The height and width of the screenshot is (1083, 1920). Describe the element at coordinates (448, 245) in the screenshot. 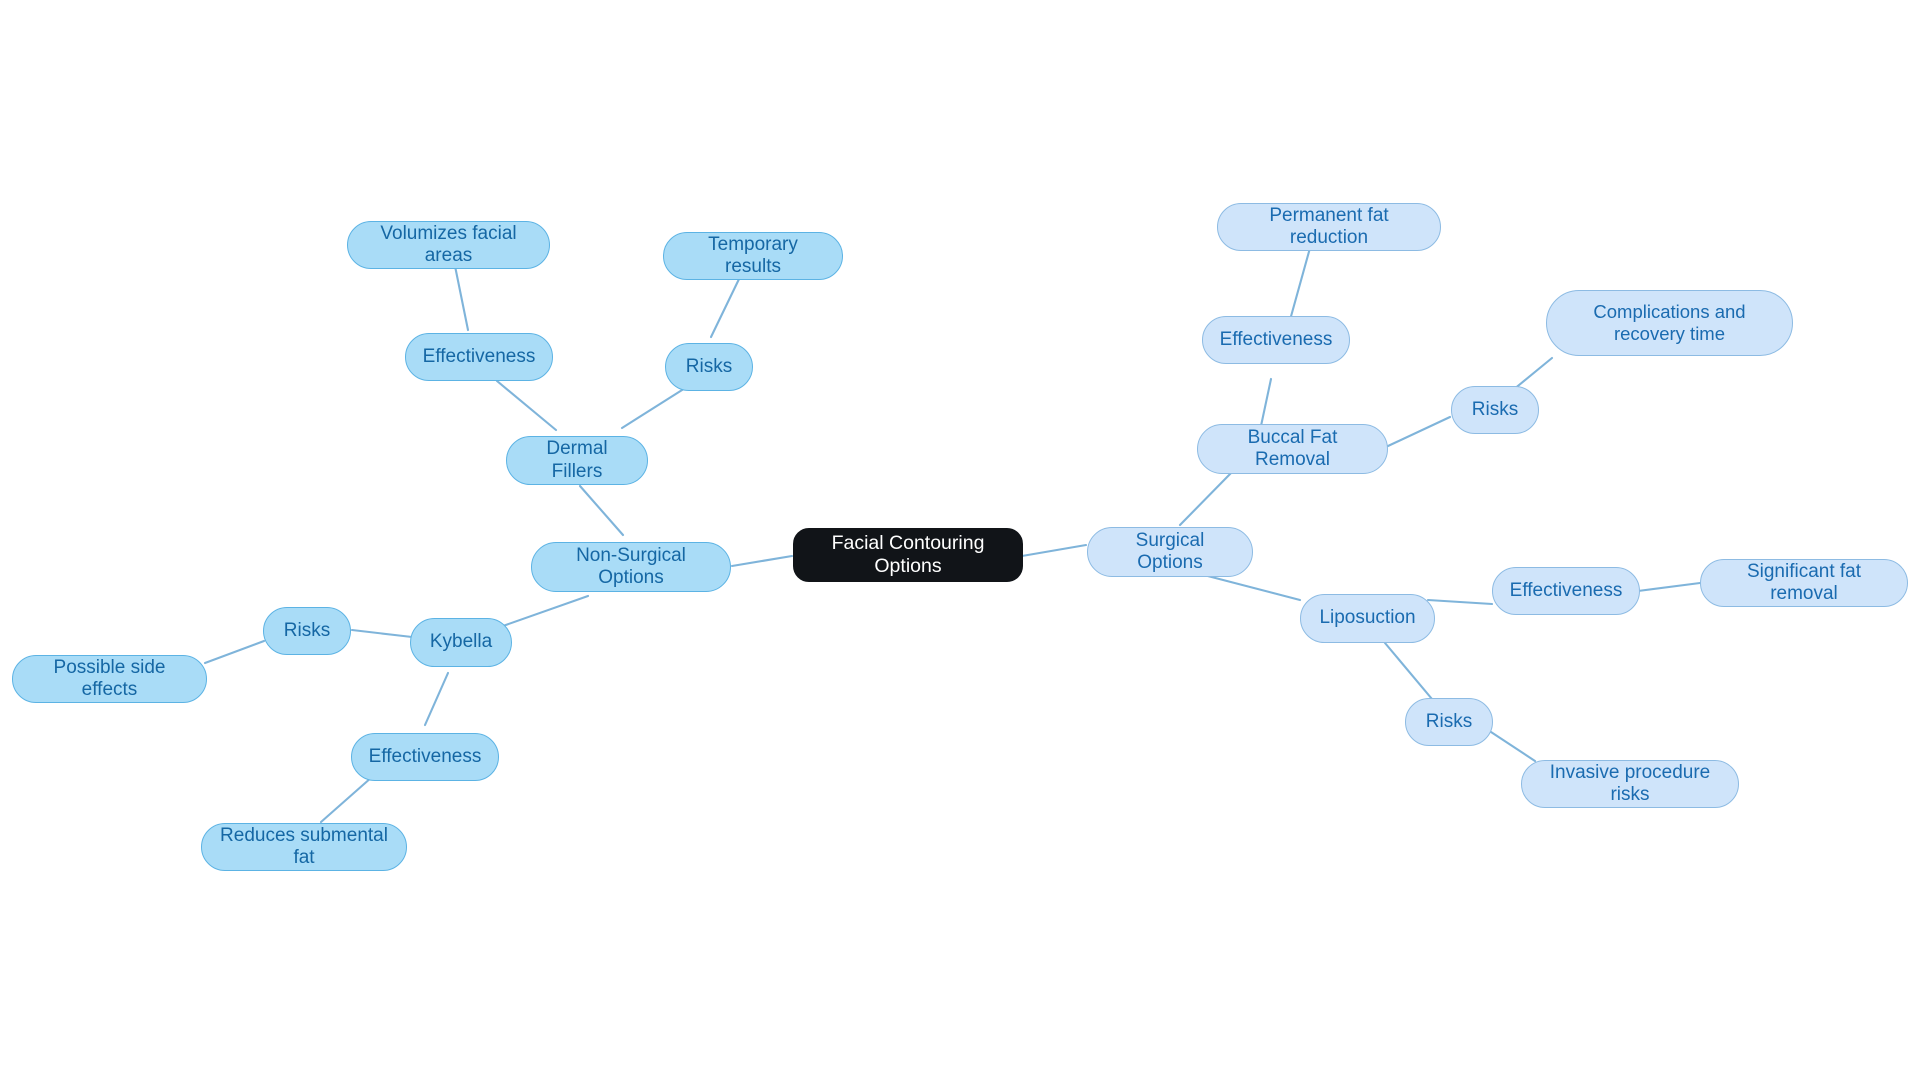

I see `node-volumizes-facial-areas: Volumizes facial areas` at that location.